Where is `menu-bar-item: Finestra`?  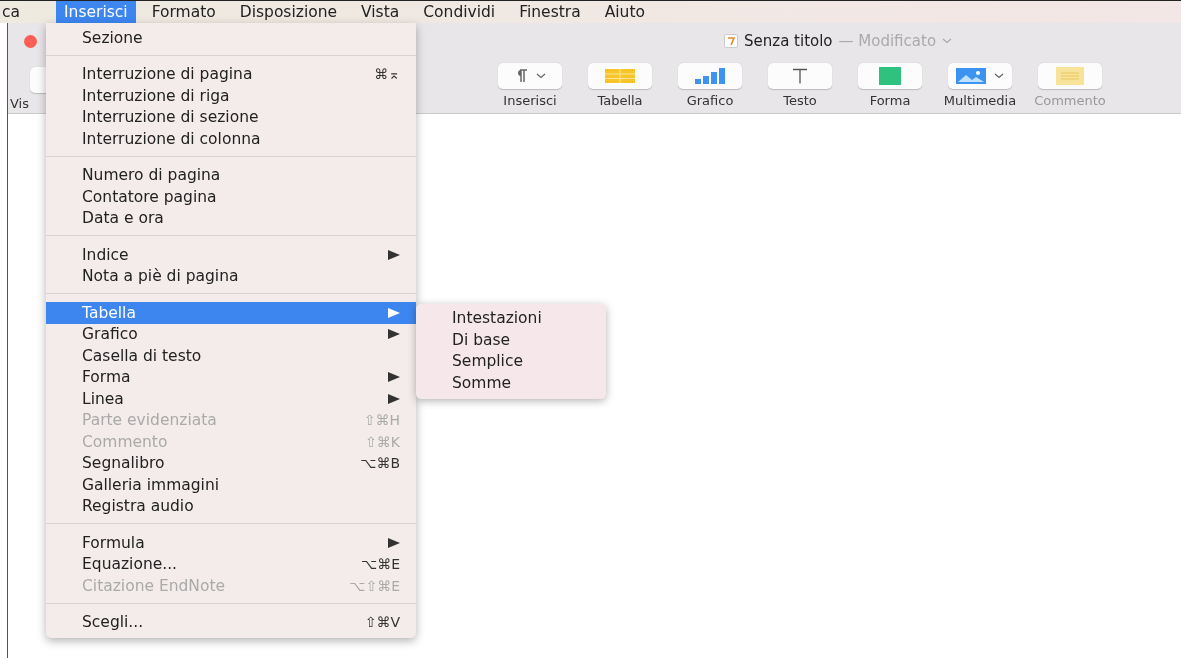 menu-bar-item: Finestra is located at coordinates (550, 12).